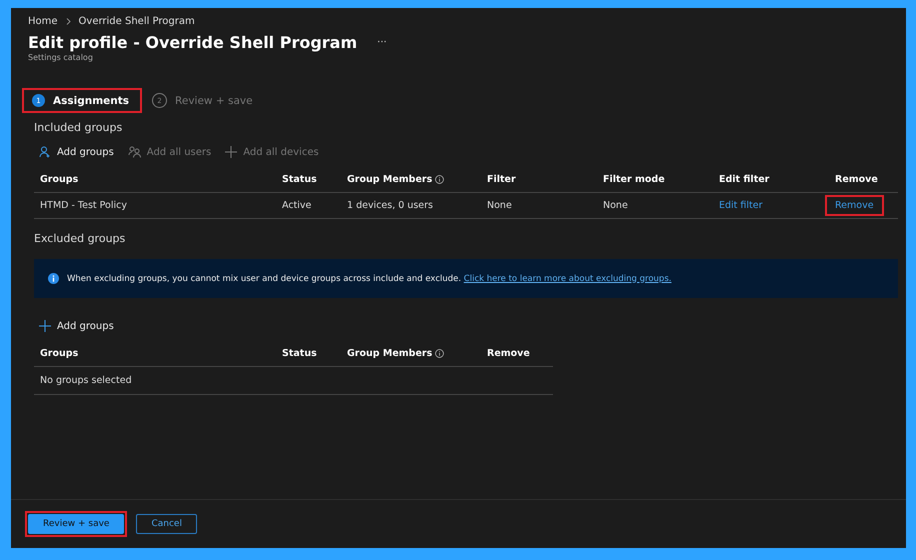 The image size is (916, 560). Describe the element at coordinates (539, 179) in the screenshot. I see `column-header: Filter` at that location.